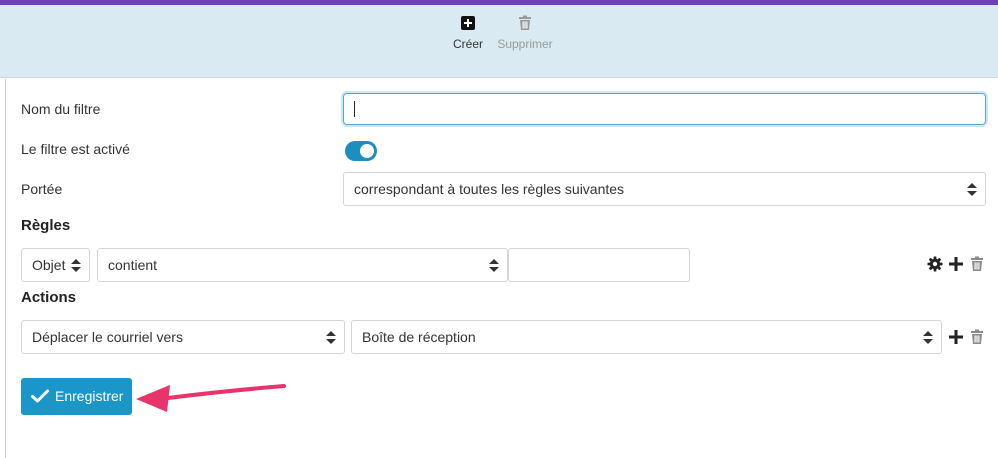  I want to click on rule-field-select: Objet, so click(55, 265).